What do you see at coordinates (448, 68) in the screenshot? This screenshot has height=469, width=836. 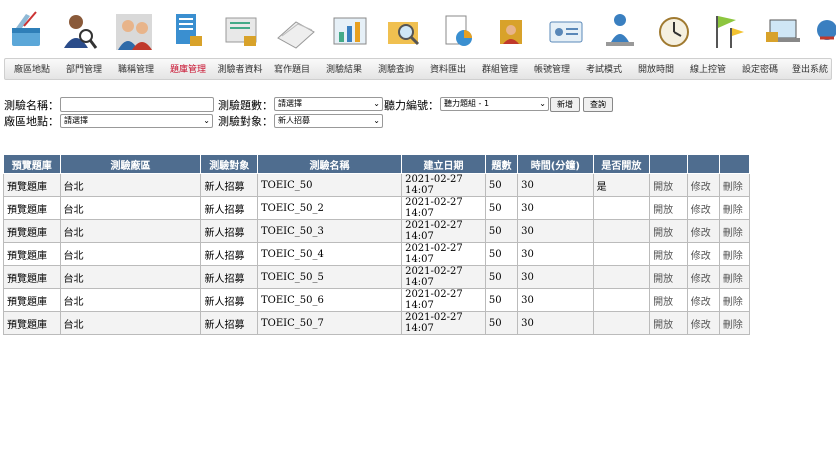 I see `menu-item-data-export: 資料匯出` at bounding box center [448, 68].